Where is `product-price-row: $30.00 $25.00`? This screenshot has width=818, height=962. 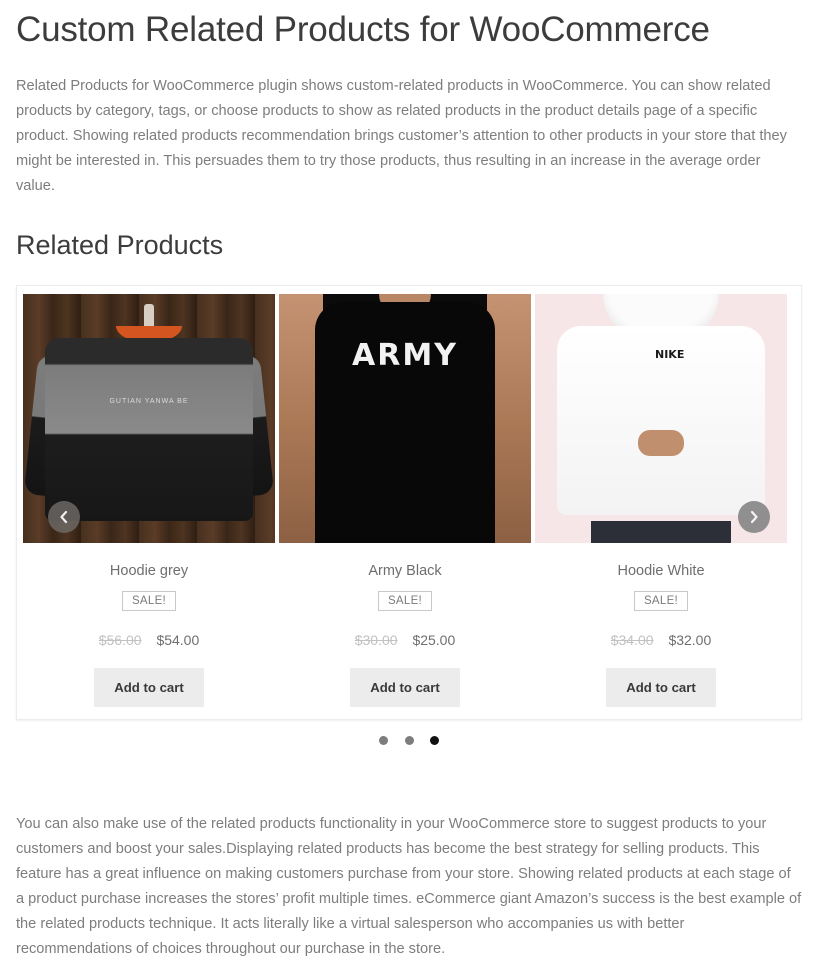
product-price-row: $30.00 $25.00 is located at coordinates (405, 640).